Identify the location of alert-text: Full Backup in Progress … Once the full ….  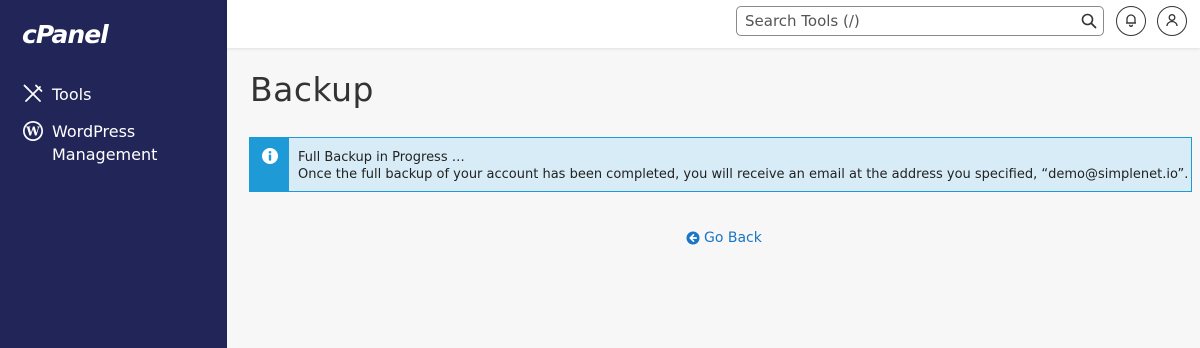
(738, 164).